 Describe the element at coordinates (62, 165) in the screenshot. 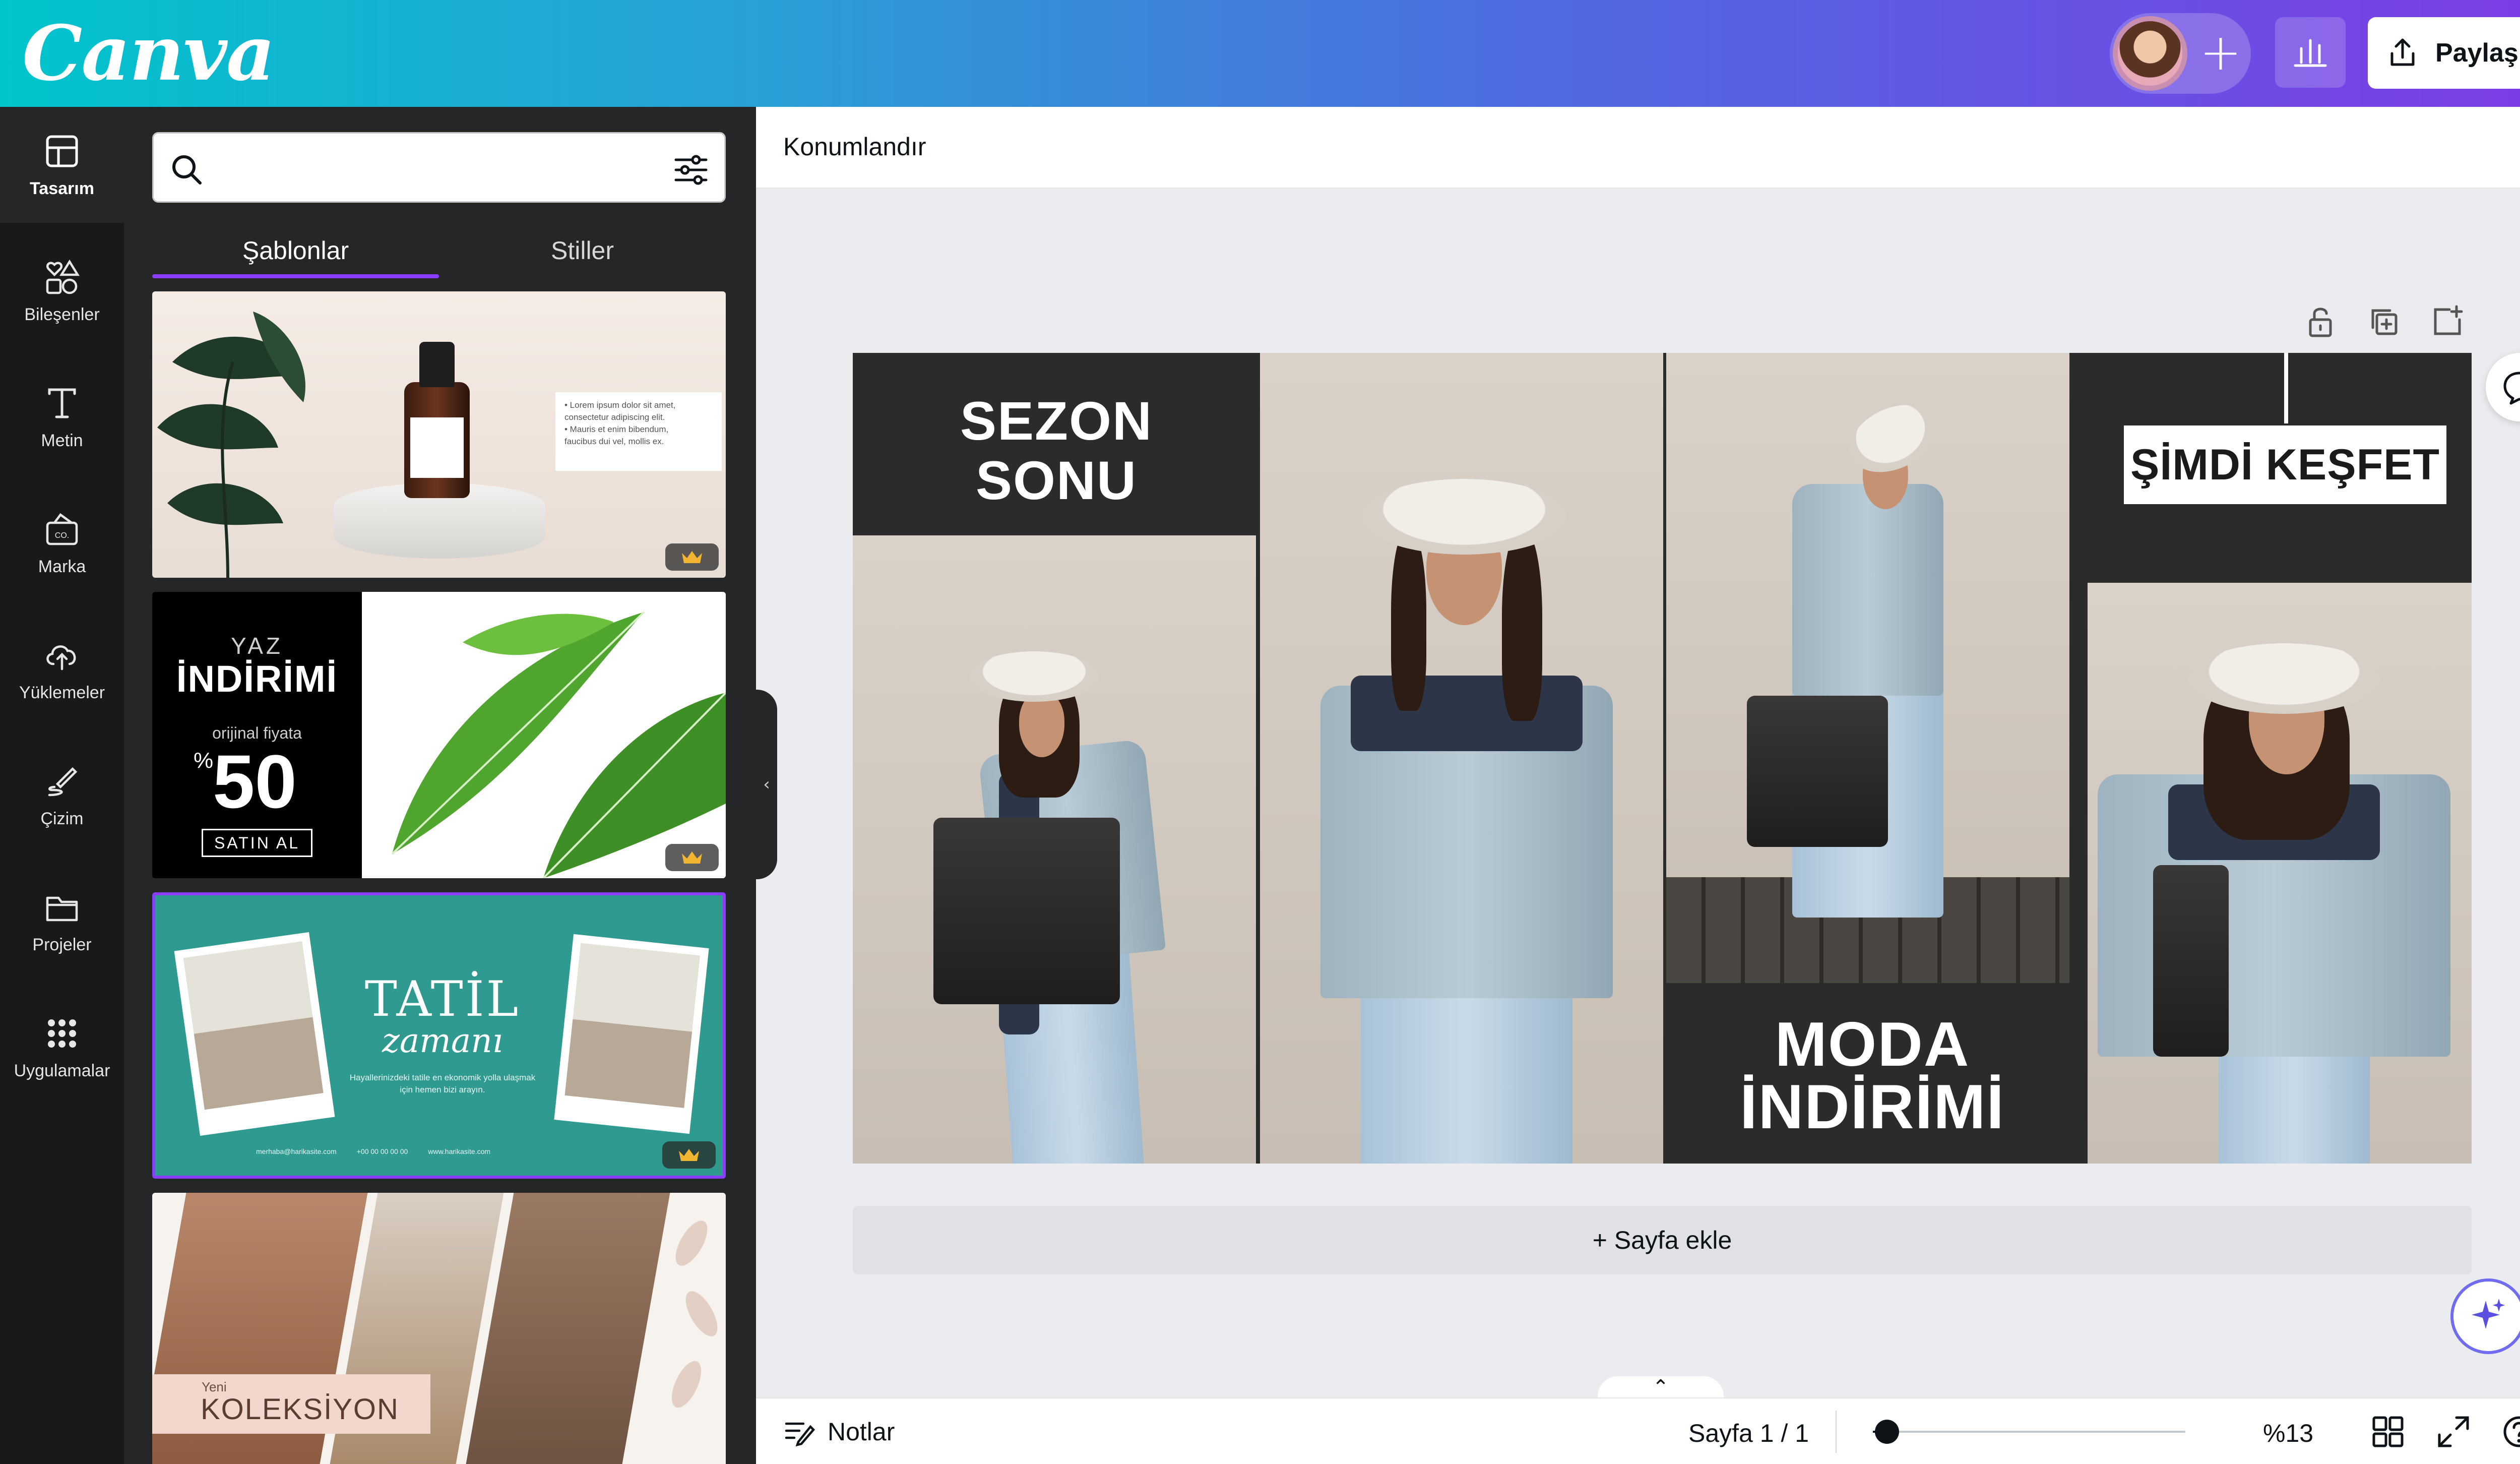

I see `rail-item-design: Tasarım` at that location.